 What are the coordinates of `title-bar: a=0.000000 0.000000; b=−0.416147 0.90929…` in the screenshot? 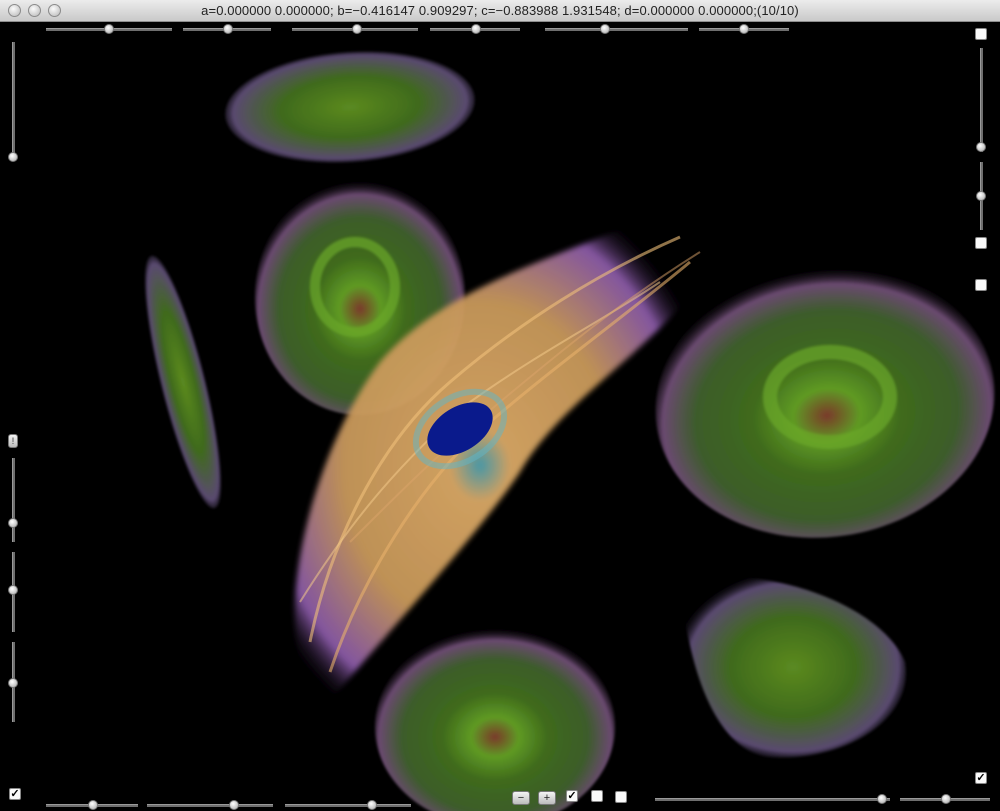 It's located at (500, 11).